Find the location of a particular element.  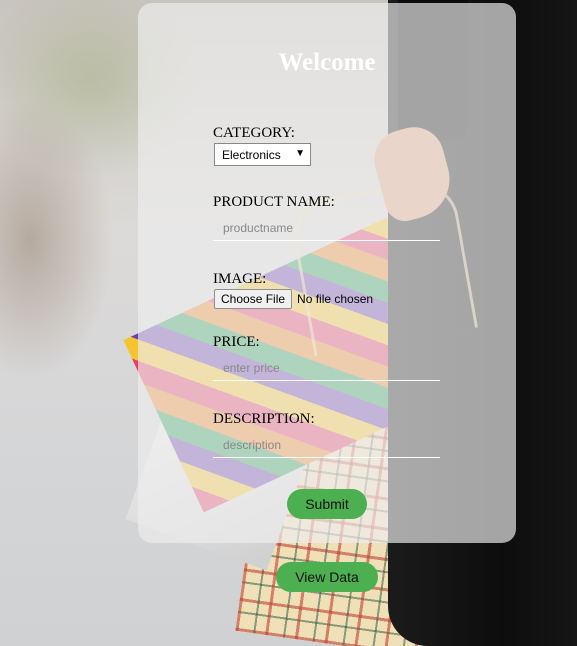

category-selected-value: Electronics is located at coordinates (251, 154).